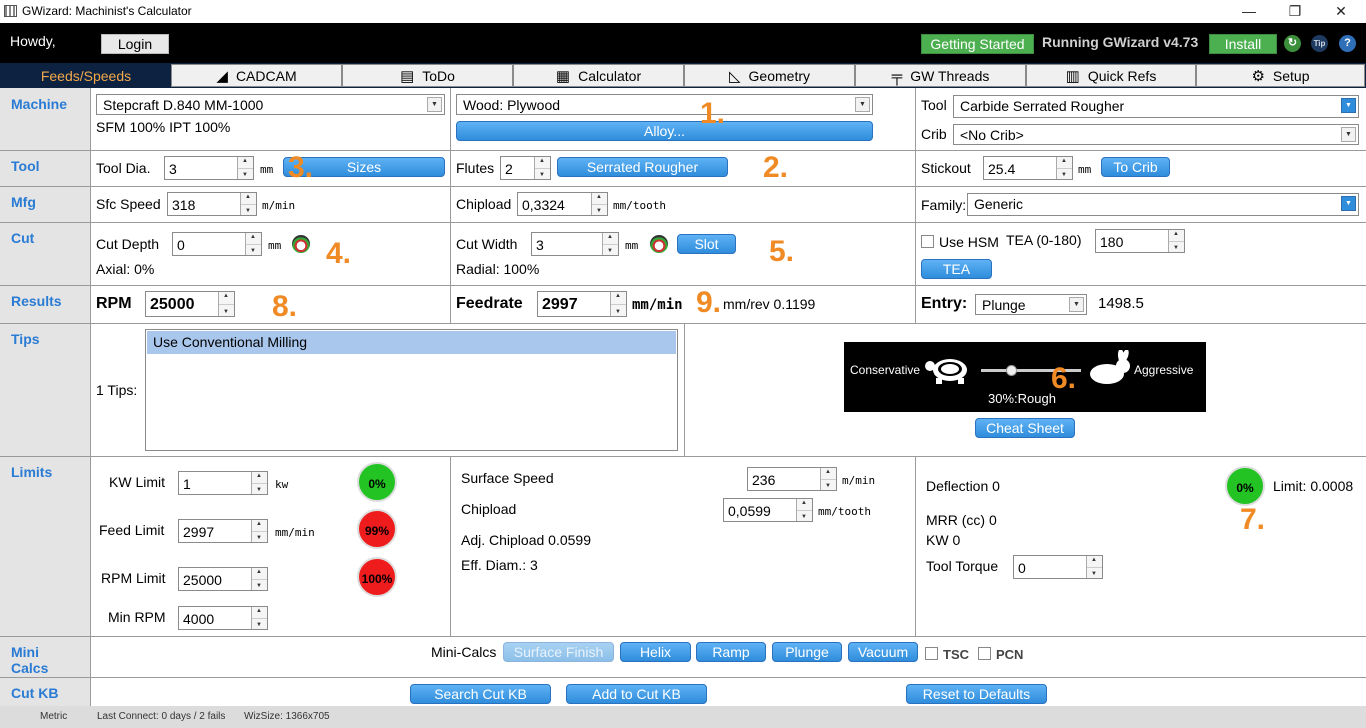  What do you see at coordinates (1295, 11) in the screenshot?
I see `restore-icon: ❐` at bounding box center [1295, 11].